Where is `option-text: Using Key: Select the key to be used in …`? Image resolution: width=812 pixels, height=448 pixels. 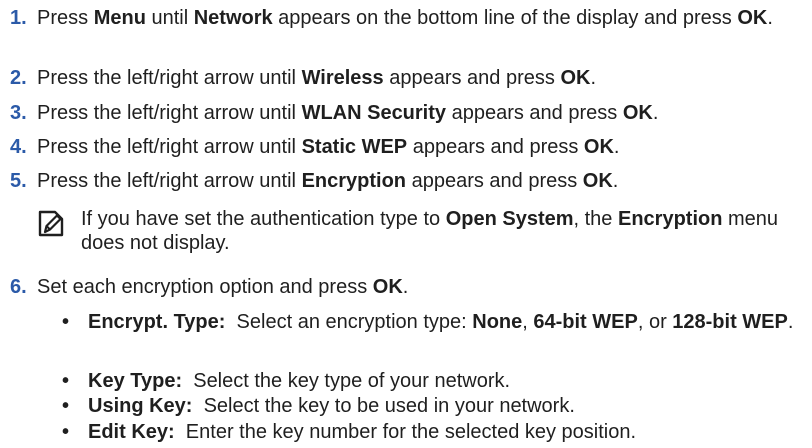
option-text: Using Key: Select the key to be used in … is located at coordinates (331, 406).